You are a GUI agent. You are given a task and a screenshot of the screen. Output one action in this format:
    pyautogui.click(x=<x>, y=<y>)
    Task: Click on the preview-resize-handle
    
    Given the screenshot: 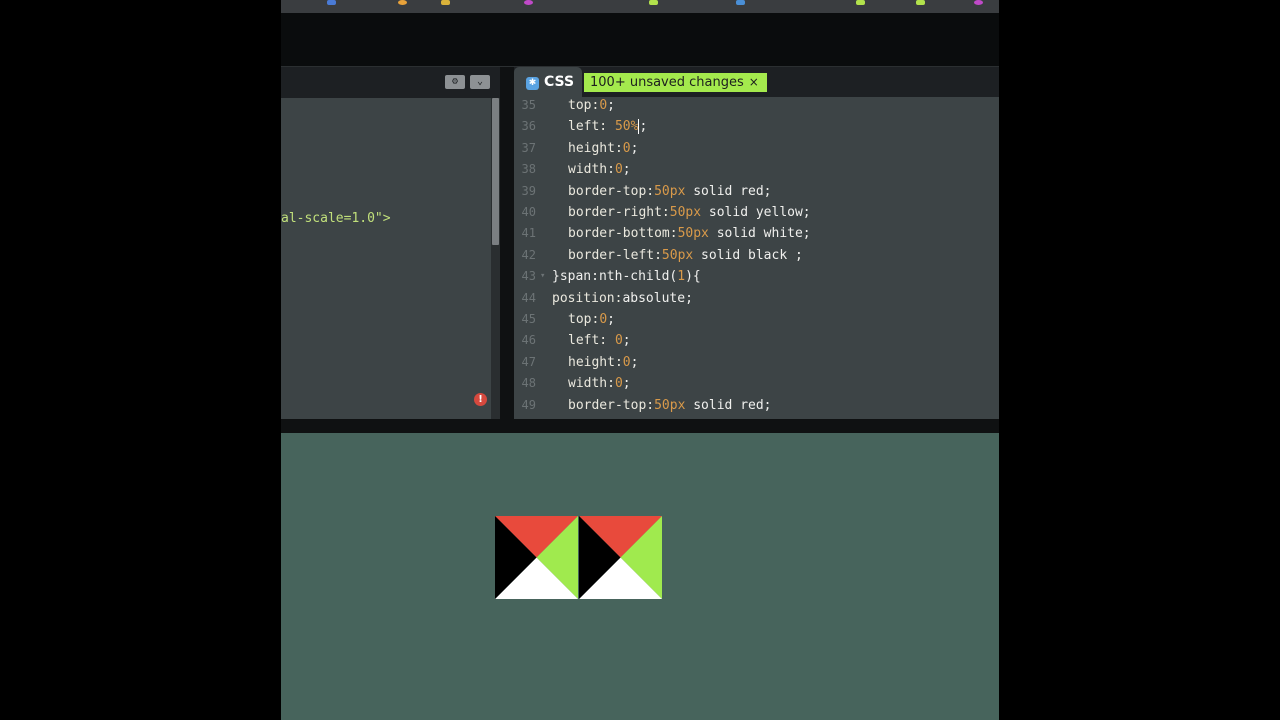 What is the action you would take?
    pyautogui.click(x=640, y=426)
    